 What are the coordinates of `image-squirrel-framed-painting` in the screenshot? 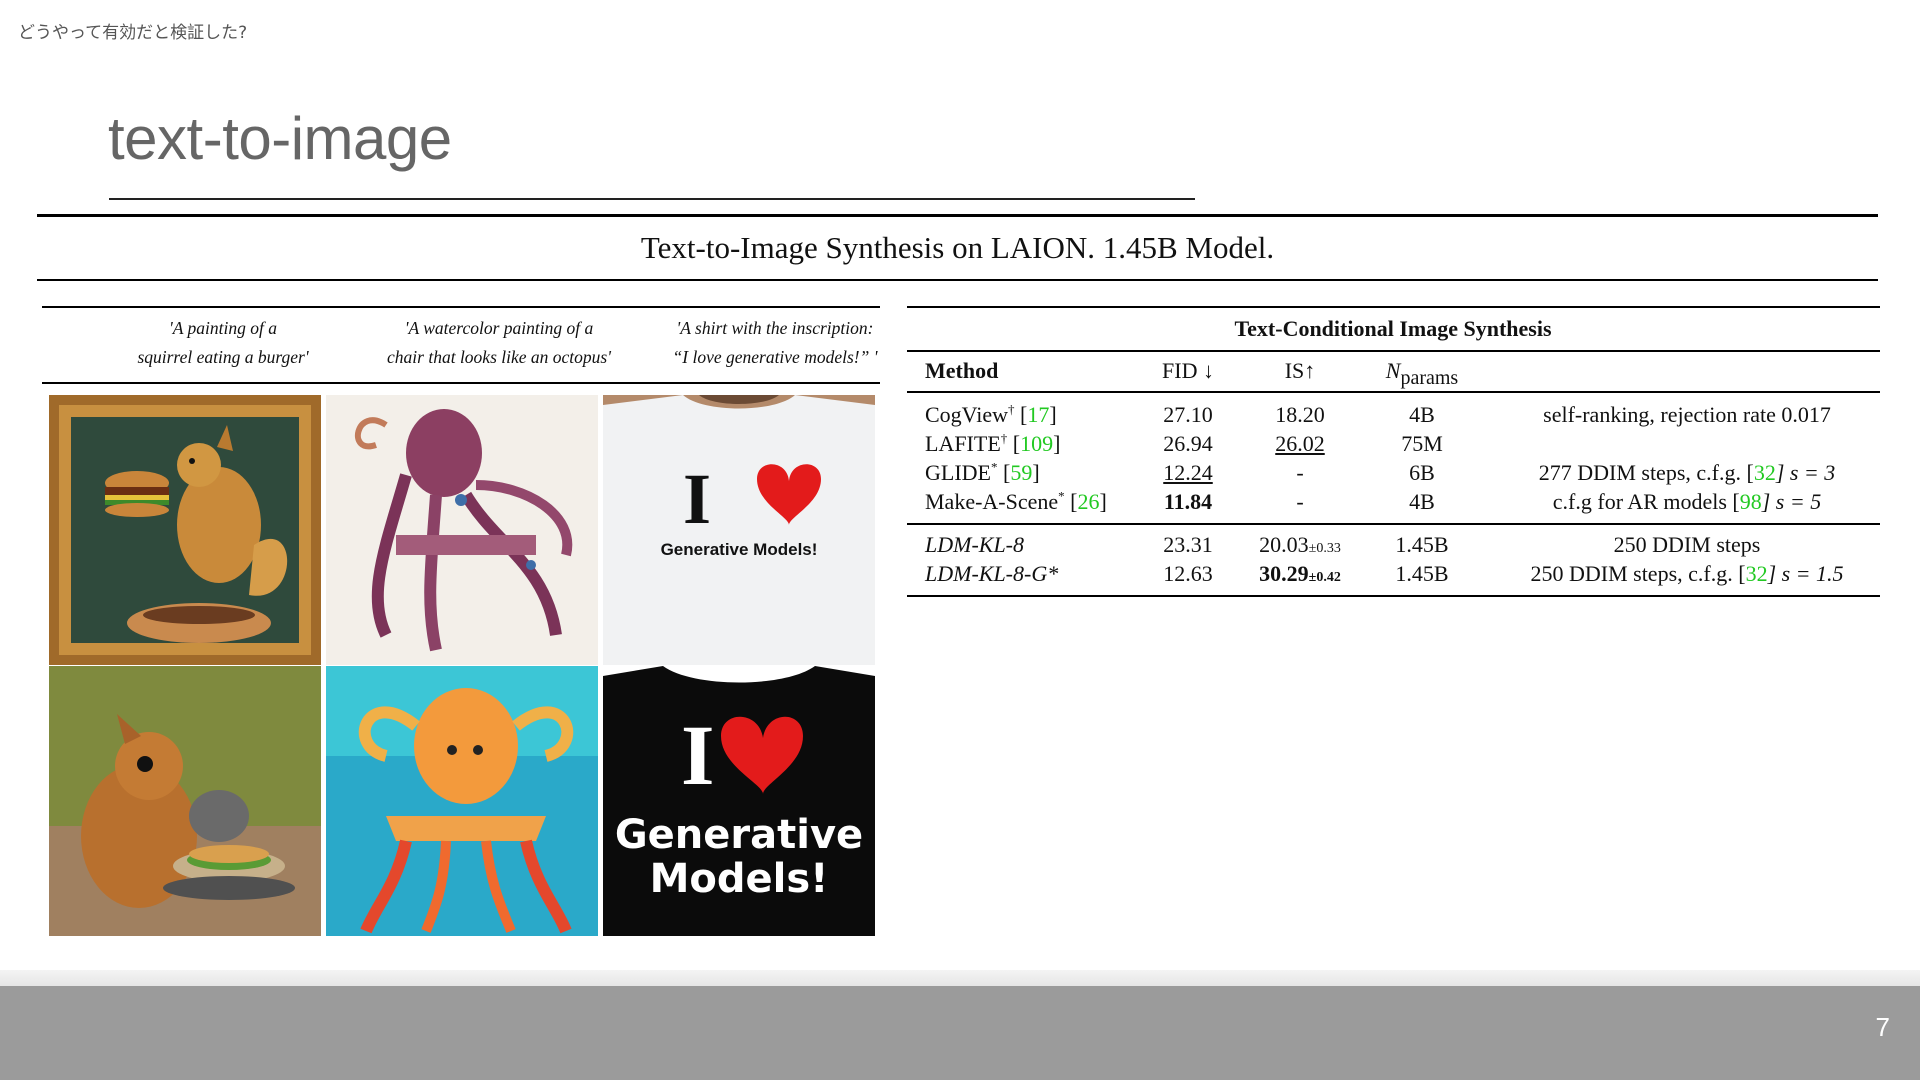 It's located at (185, 530).